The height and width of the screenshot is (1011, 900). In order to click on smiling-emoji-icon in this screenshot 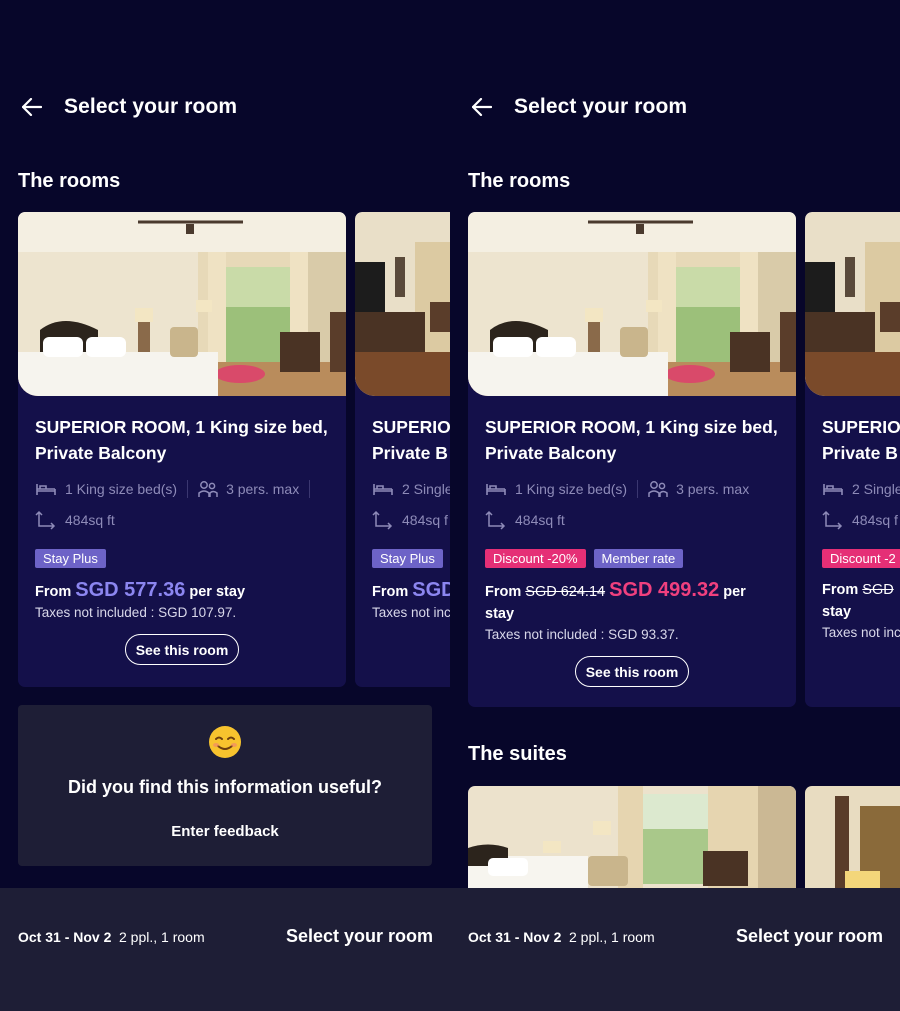, I will do `click(225, 742)`.